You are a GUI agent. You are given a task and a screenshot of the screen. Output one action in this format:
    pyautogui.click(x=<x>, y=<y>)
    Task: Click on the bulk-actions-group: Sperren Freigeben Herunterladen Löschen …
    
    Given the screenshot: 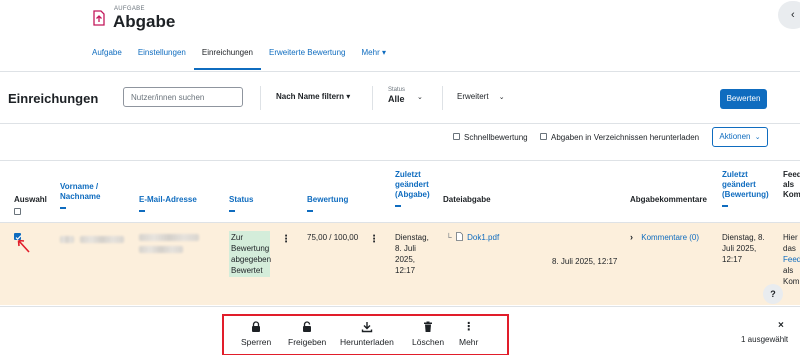 What is the action you would take?
    pyautogui.click(x=365, y=334)
    